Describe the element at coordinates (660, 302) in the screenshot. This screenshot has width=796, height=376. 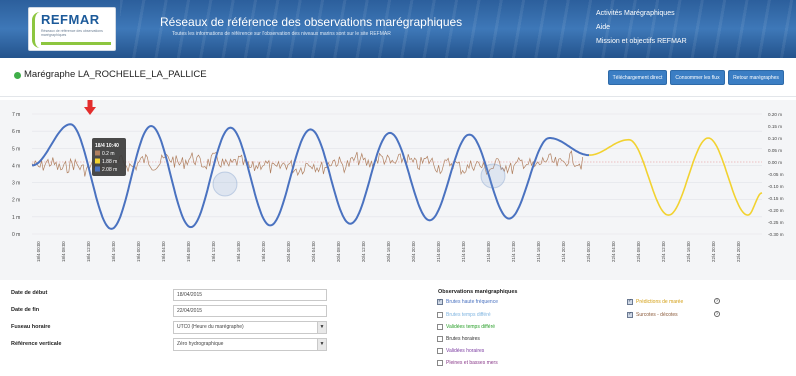
I see `observation-label: Prédictions de marée` at that location.